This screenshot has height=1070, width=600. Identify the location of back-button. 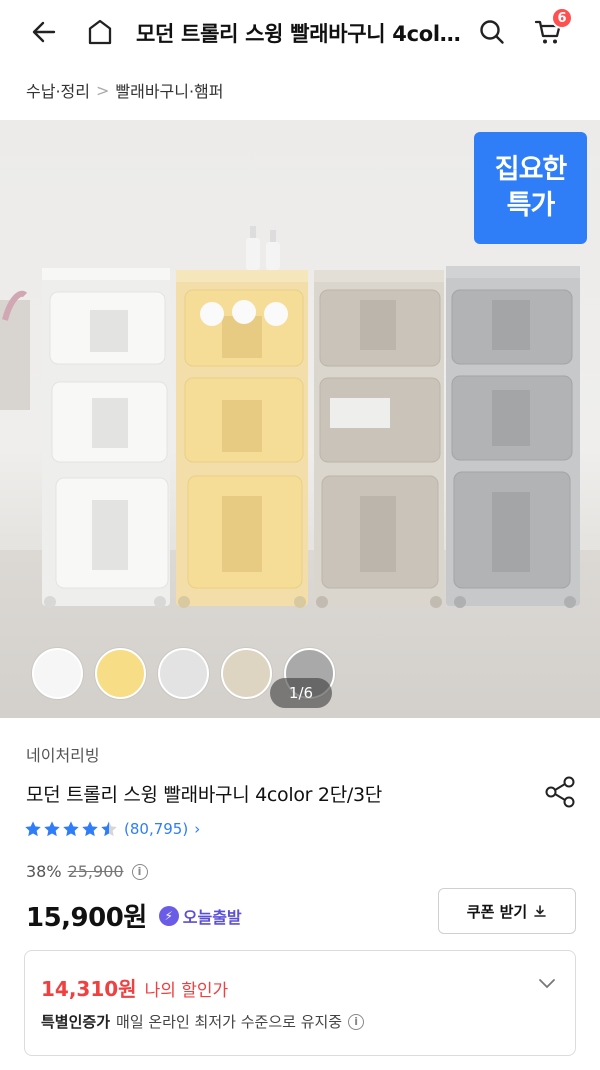
(44, 32).